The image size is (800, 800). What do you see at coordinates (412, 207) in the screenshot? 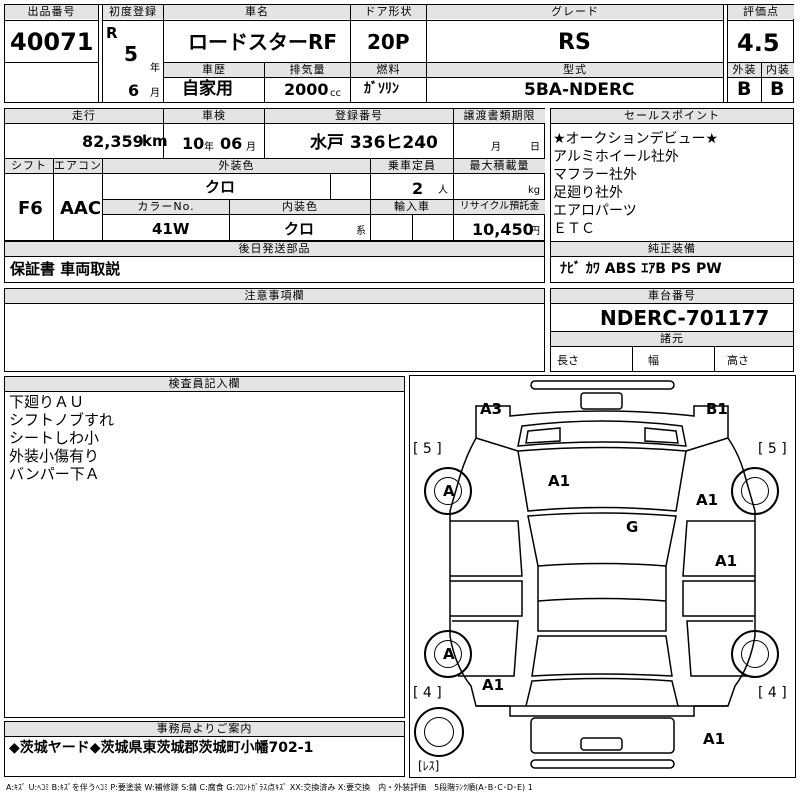
I see `import-label: 輸入車` at bounding box center [412, 207].